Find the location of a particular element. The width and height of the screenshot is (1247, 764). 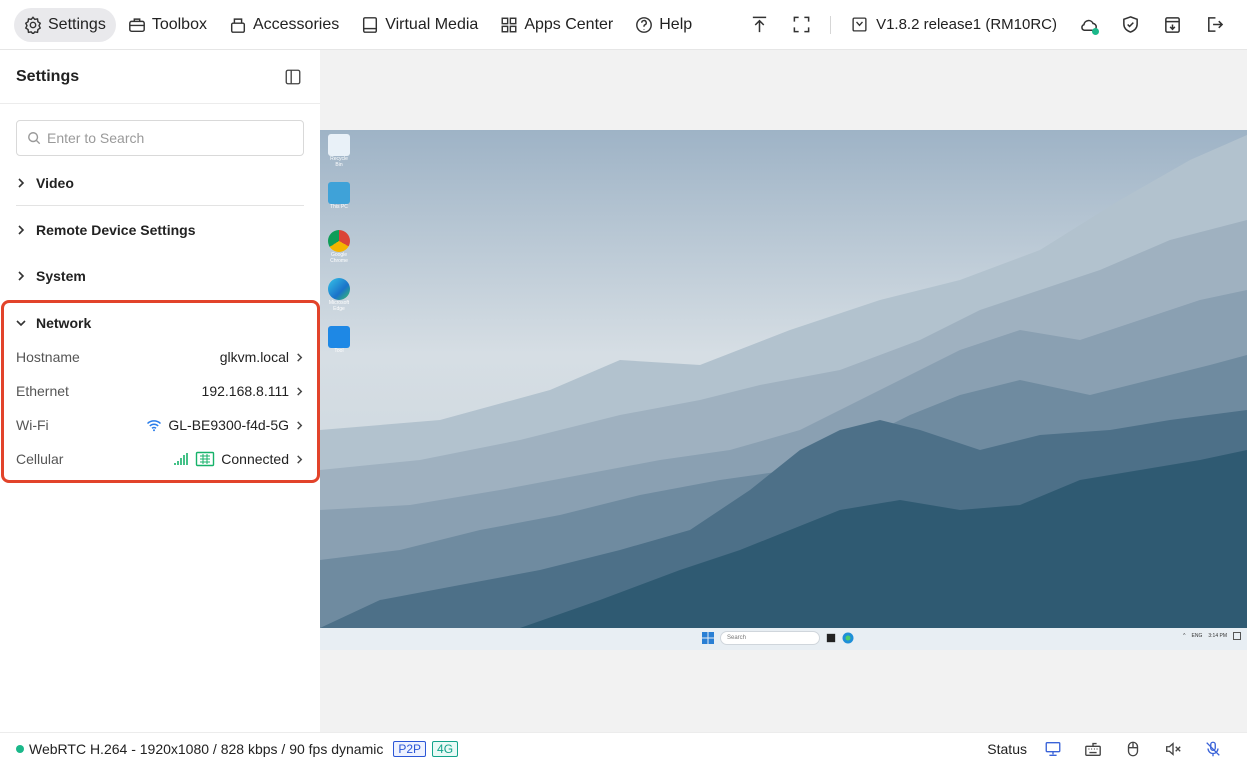

shield-icon is located at coordinates (1130, 24).